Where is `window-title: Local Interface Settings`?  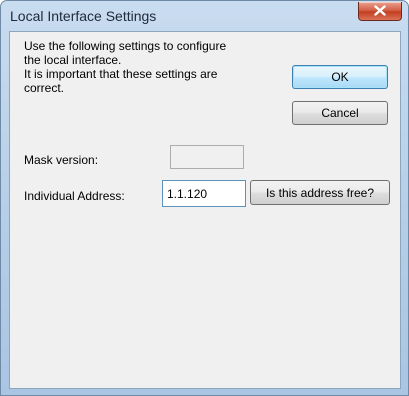 window-title: Local Interface Settings is located at coordinates (83, 16).